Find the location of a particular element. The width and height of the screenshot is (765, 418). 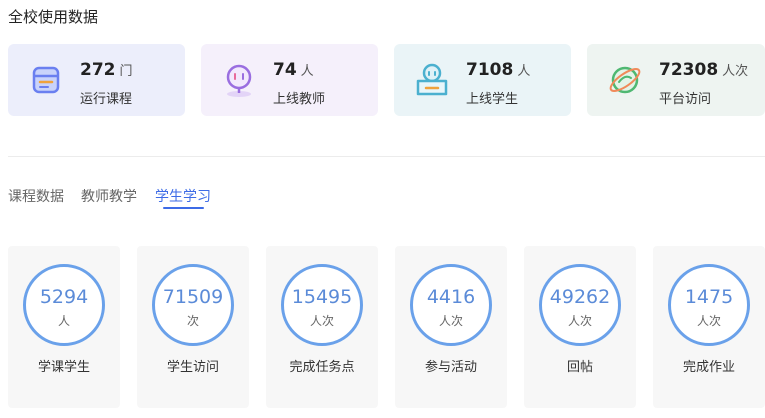

metric-label: 回帖 is located at coordinates (579, 367).